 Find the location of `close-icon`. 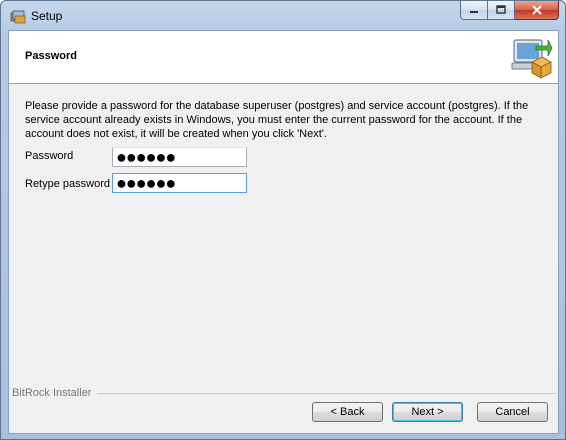

close-icon is located at coordinates (536, 10).